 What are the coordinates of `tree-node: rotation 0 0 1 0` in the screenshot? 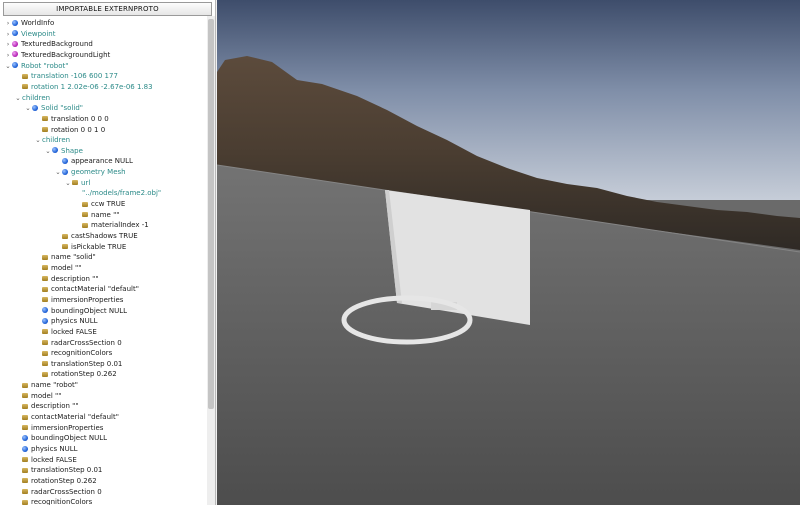 It's located at (69, 130).